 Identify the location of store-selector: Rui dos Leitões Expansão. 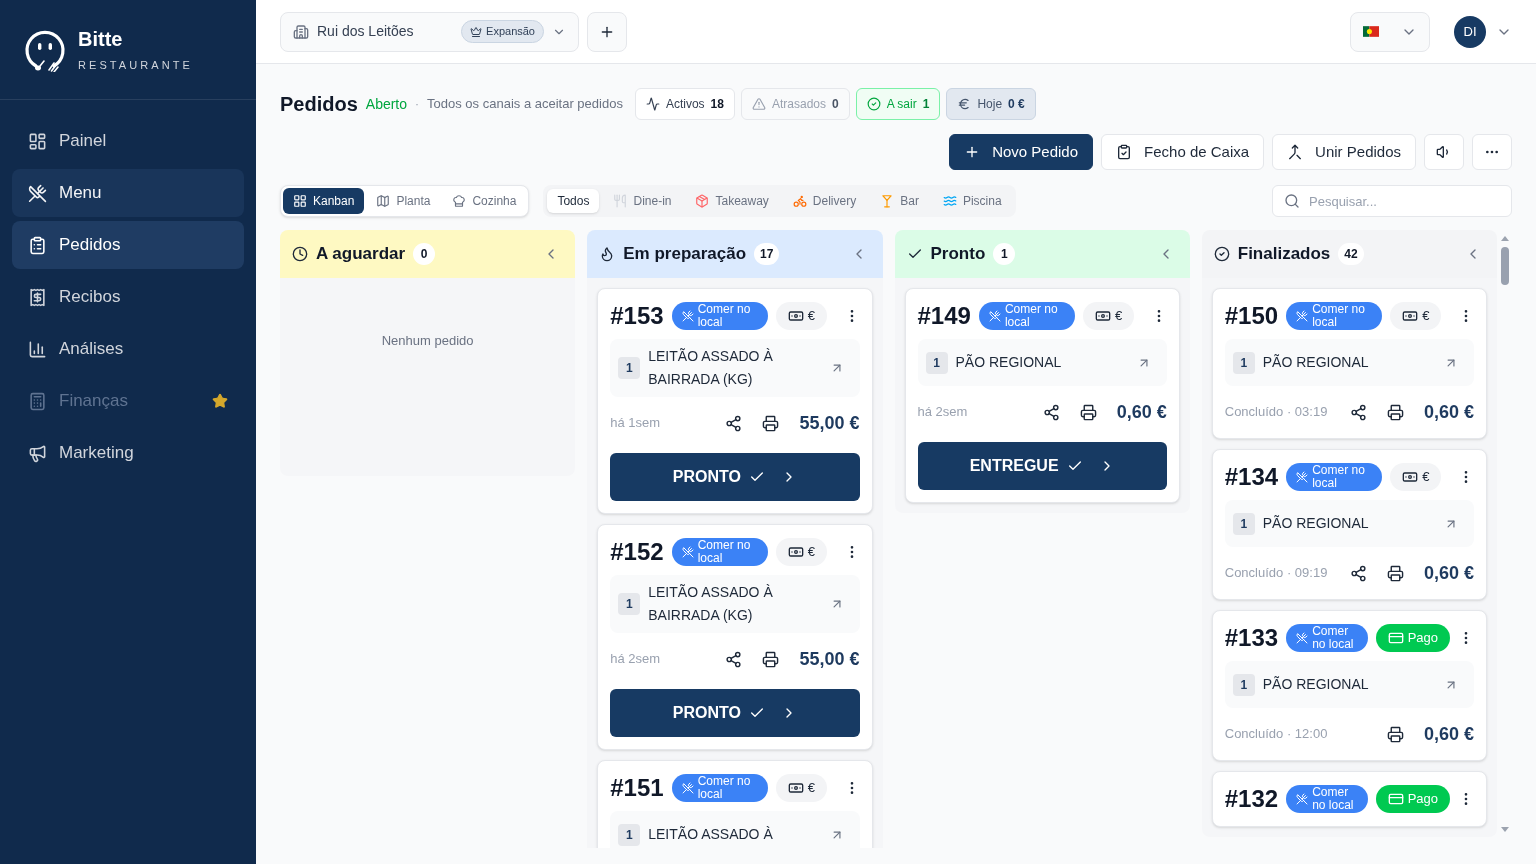
(429, 31).